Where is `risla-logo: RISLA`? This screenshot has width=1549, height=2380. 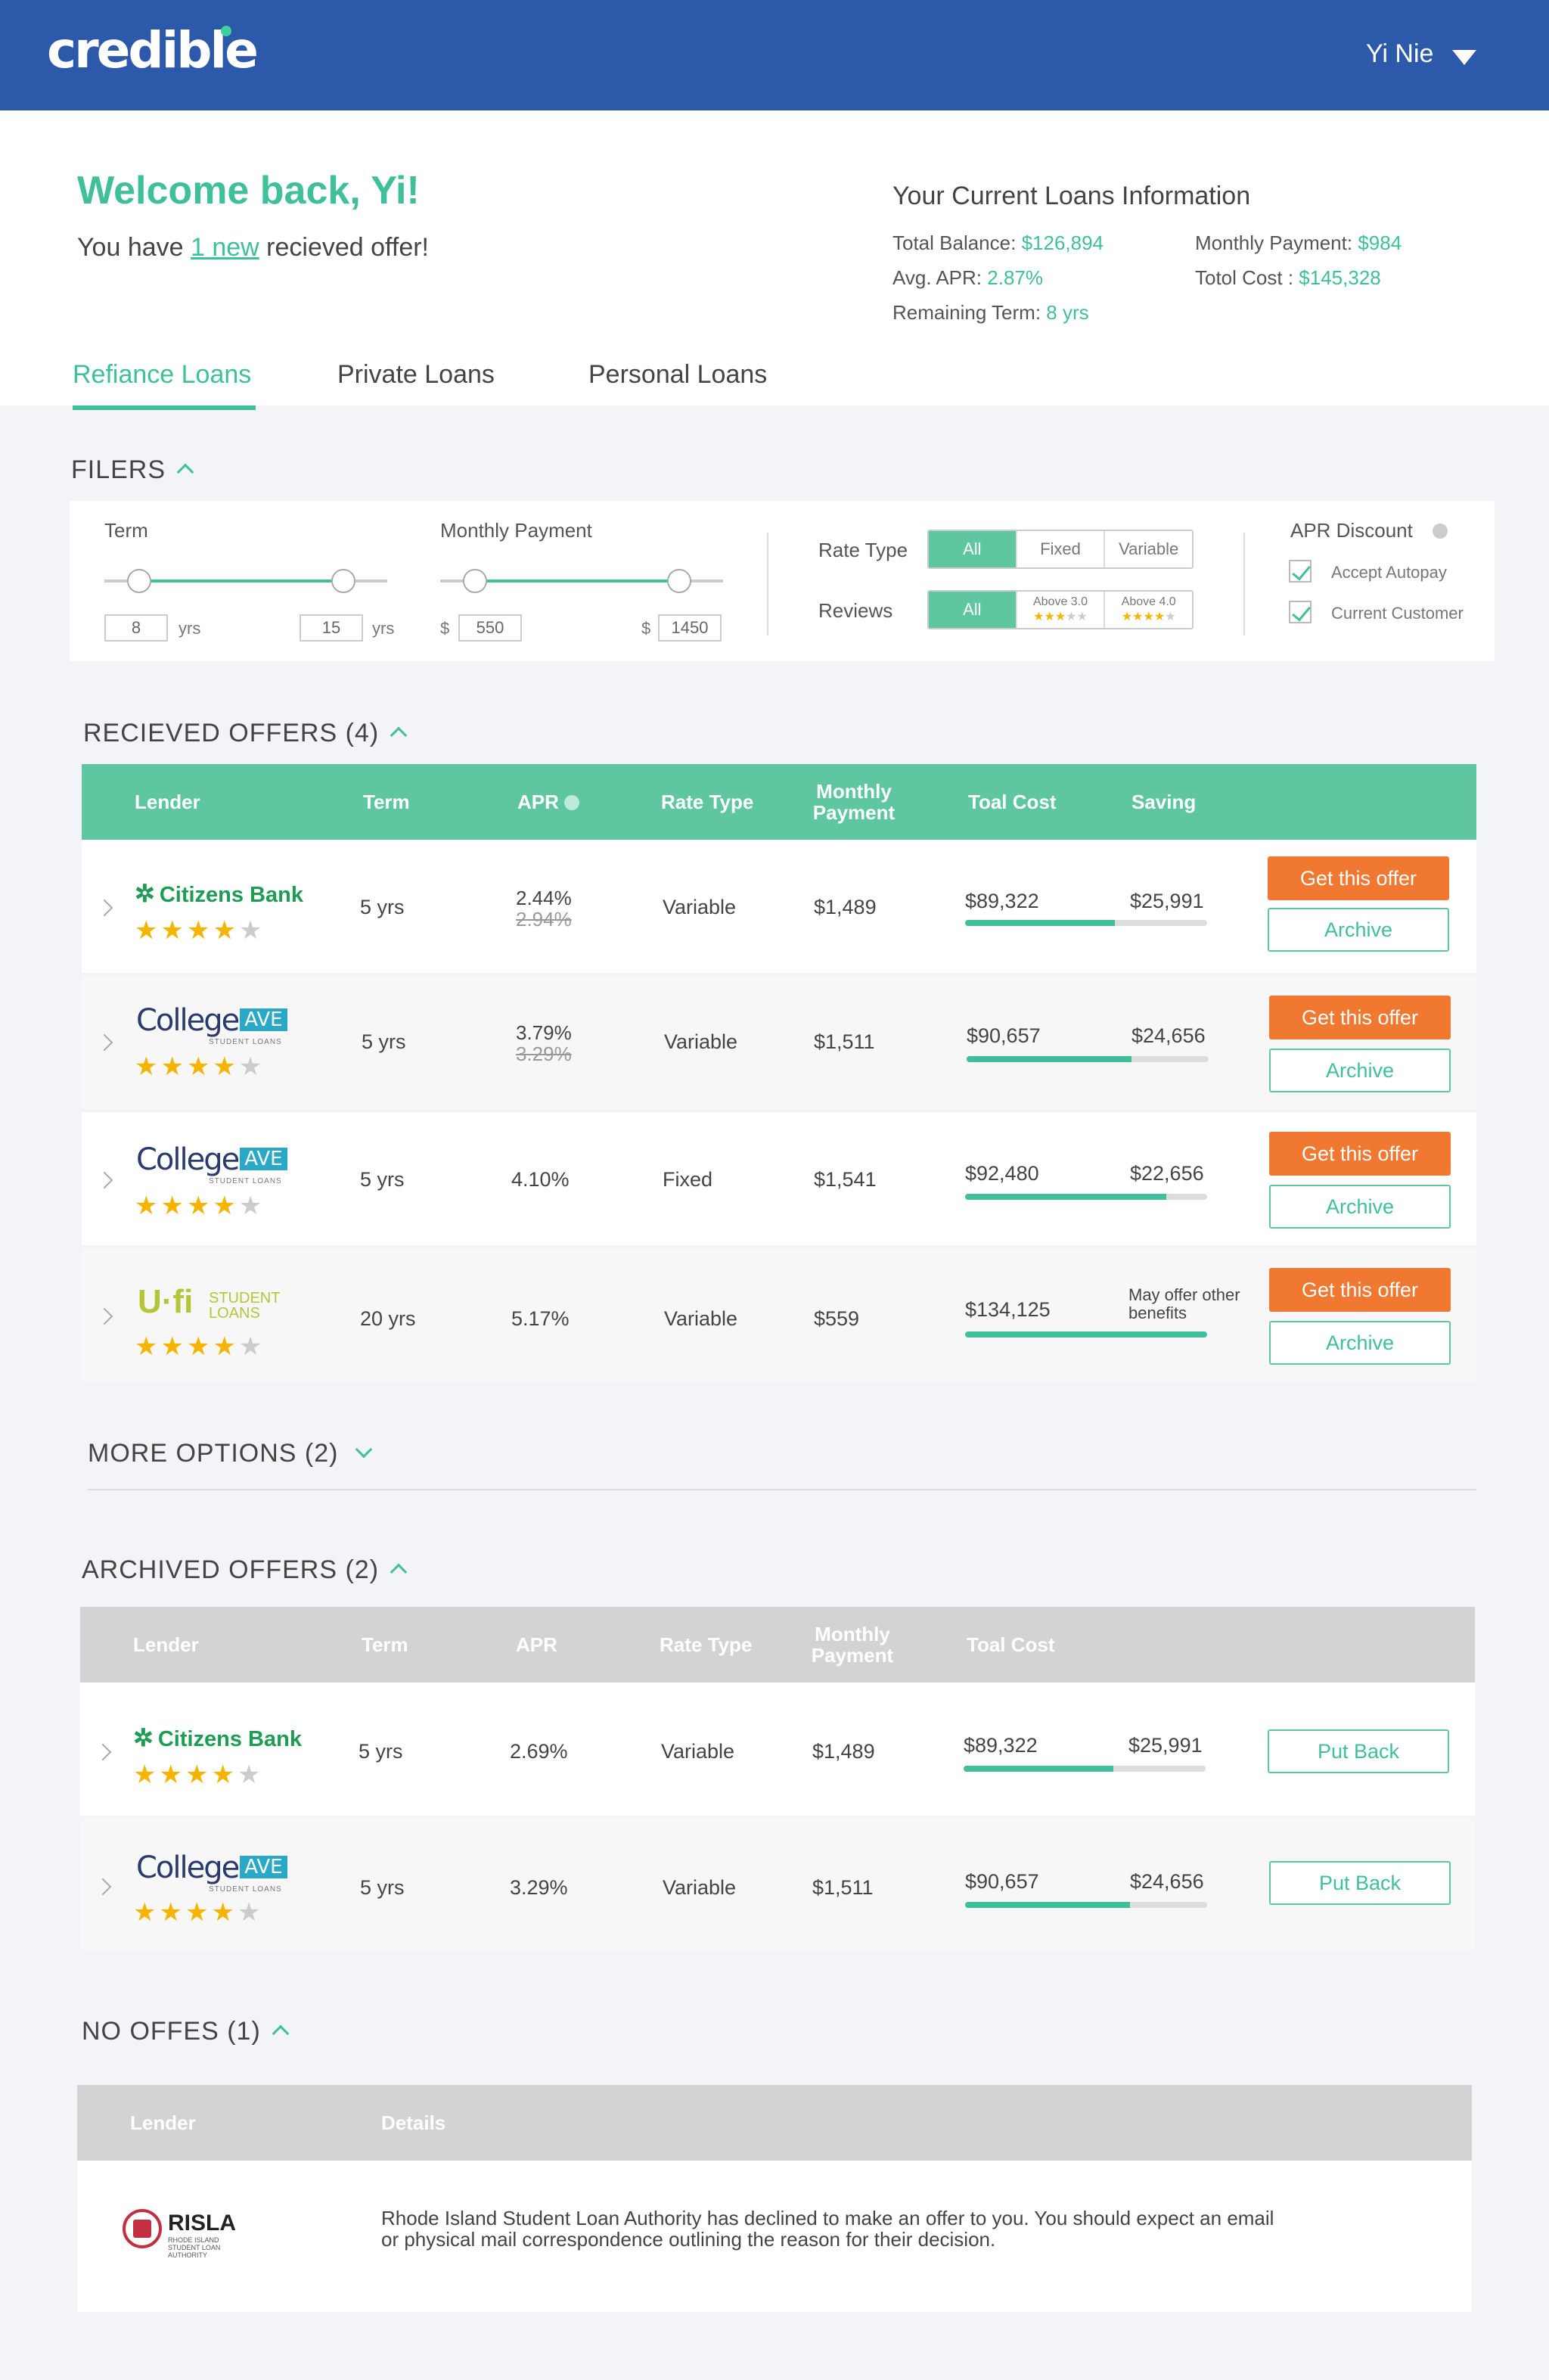 risla-logo: RISLA is located at coordinates (202, 2223).